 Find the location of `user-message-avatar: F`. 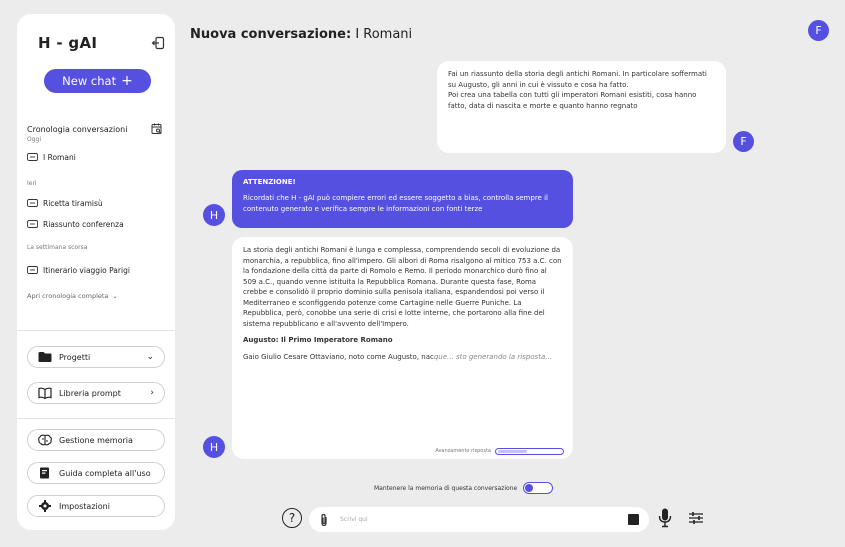

user-message-avatar: F is located at coordinates (743, 141).